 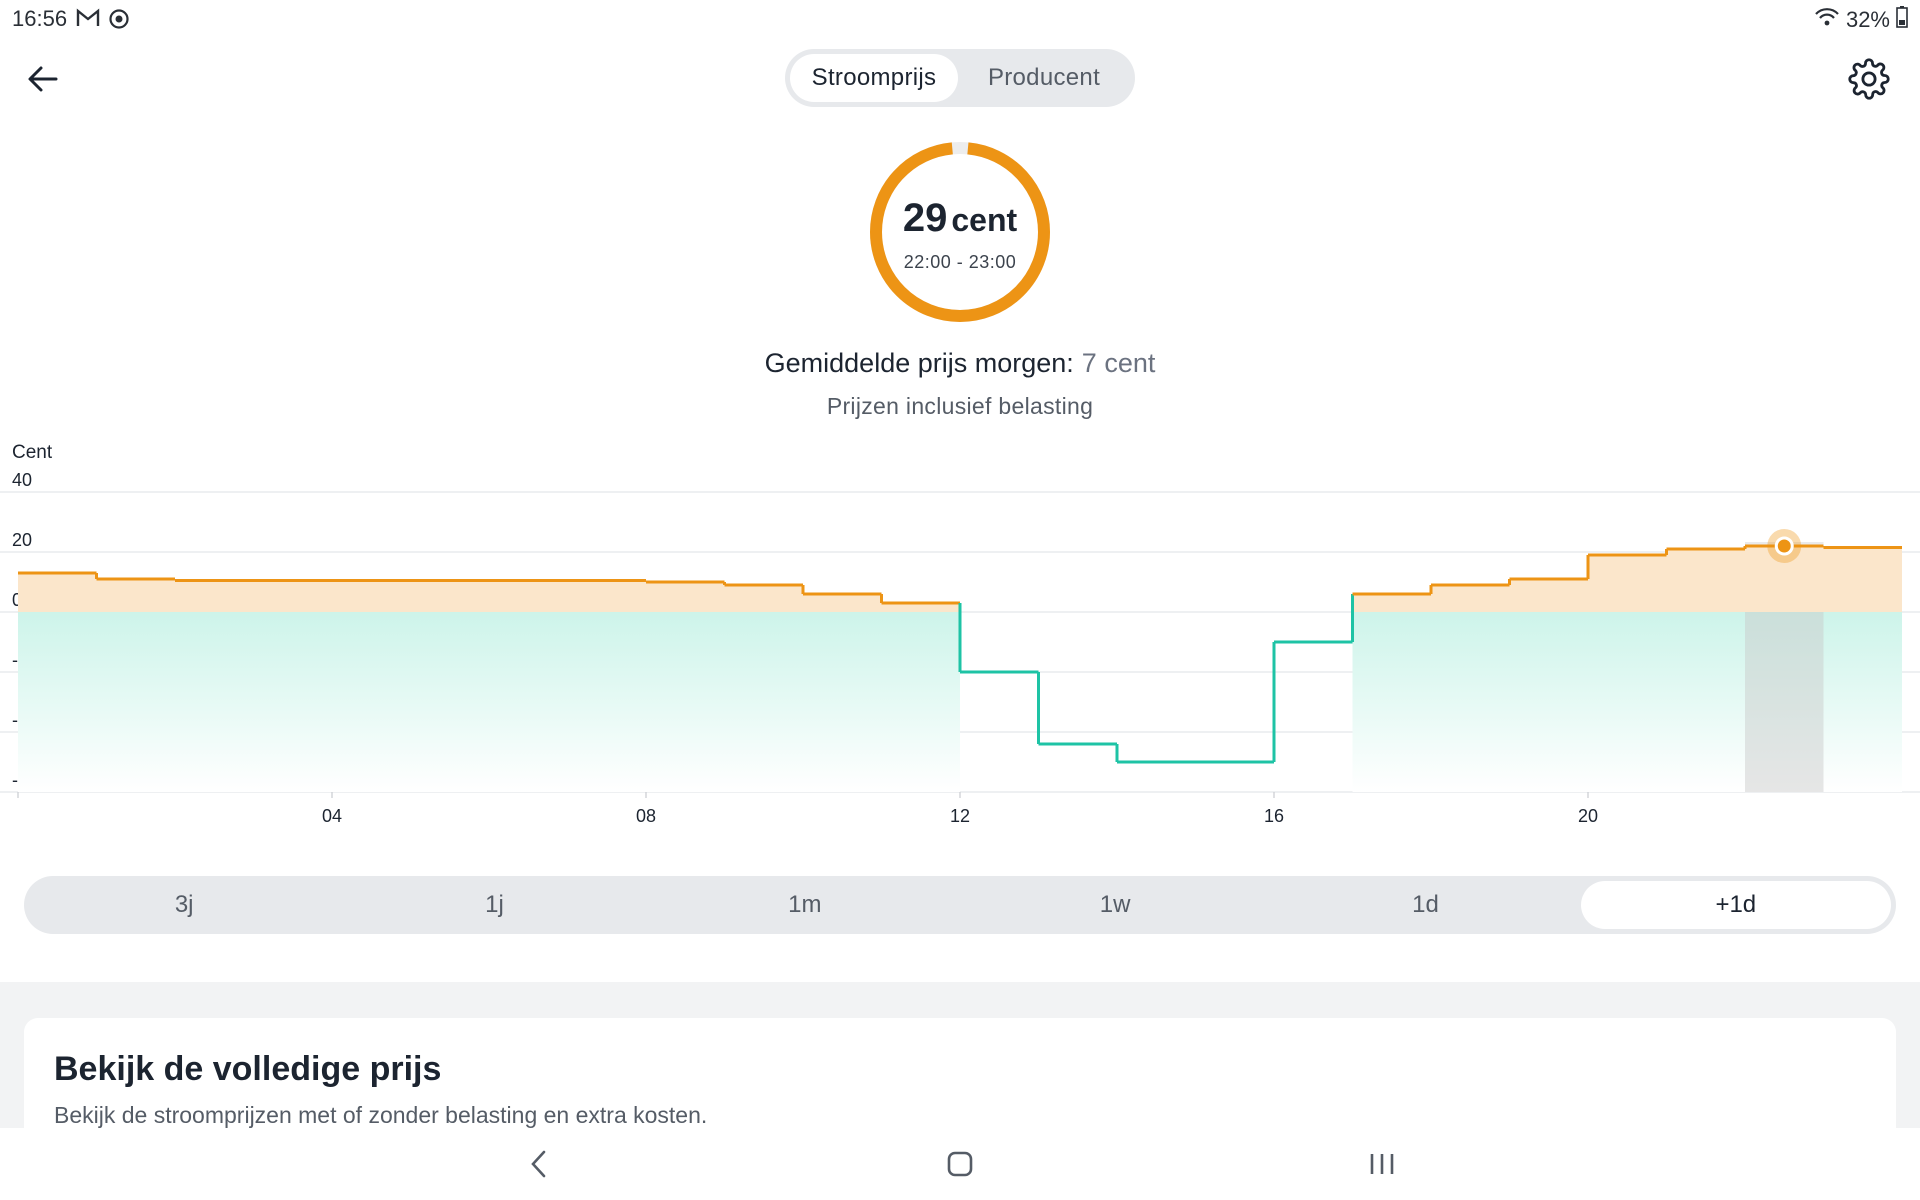 I want to click on status-icons, so click(x=103, y=22).